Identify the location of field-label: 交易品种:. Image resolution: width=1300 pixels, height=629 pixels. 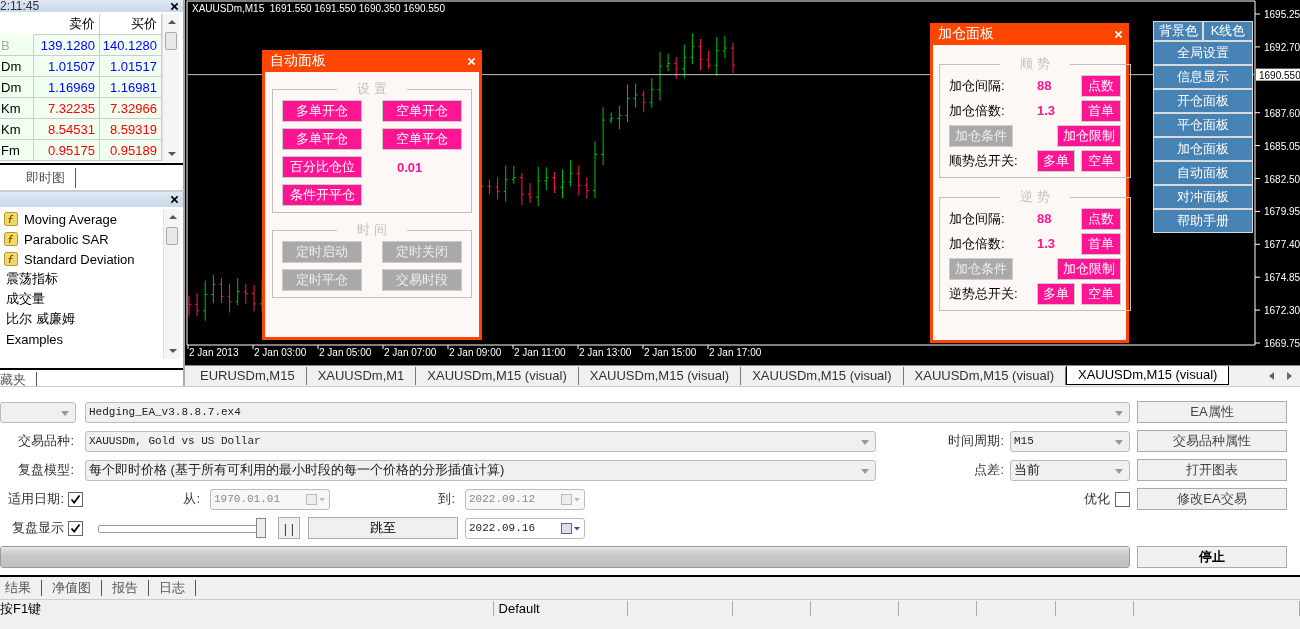
(45, 441).